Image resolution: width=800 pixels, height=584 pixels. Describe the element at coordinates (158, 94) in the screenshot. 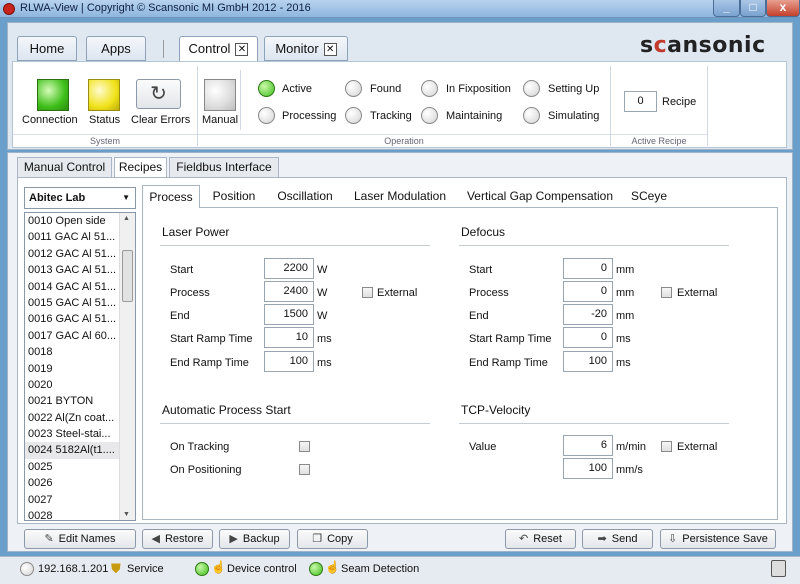

I see `clear-errors-icon: ↻` at that location.